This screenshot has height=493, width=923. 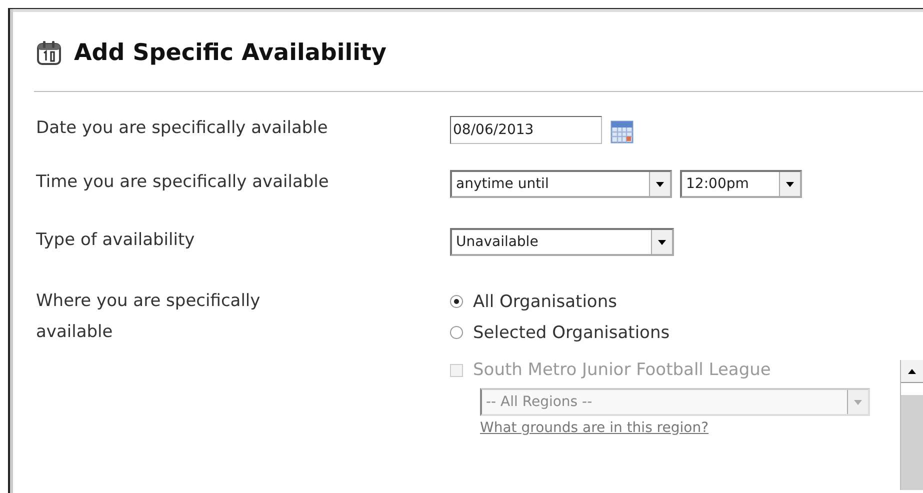 What do you see at coordinates (545, 302) in the screenshot?
I see `radio-label: All Organisations` at bounding box center [545, 302].